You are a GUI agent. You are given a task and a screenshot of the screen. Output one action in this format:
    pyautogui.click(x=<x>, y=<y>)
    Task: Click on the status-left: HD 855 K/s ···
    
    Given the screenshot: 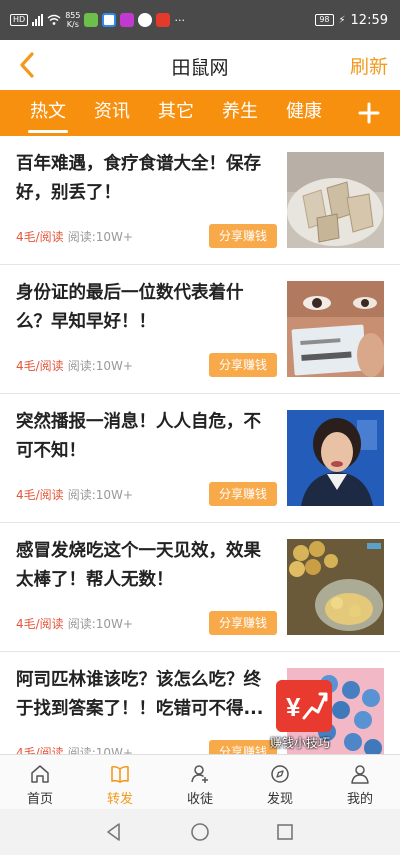 What is the action you would take?
    pyautogui.click(x=97, y=20)
    